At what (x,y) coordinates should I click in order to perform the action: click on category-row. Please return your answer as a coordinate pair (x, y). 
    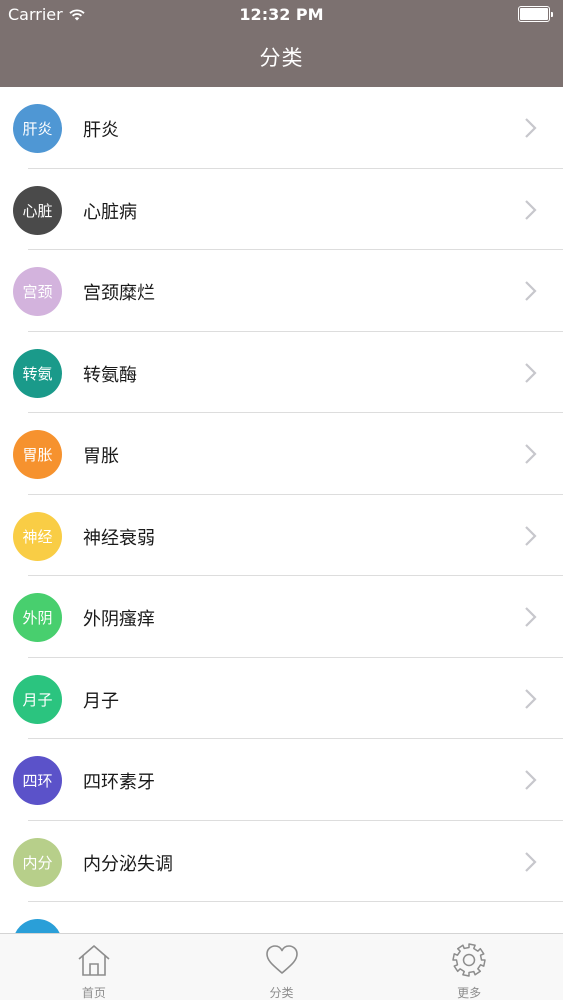
    Looking at the image, I should click on (281, 917).